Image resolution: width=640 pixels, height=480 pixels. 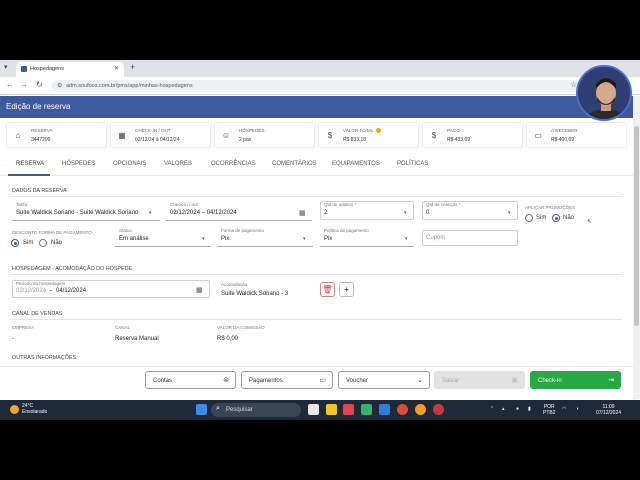 What do you see at coordinates (47, 69) in the screenshot?
I see `tab-title: Hospedagens` at bounding box center [47, 69].